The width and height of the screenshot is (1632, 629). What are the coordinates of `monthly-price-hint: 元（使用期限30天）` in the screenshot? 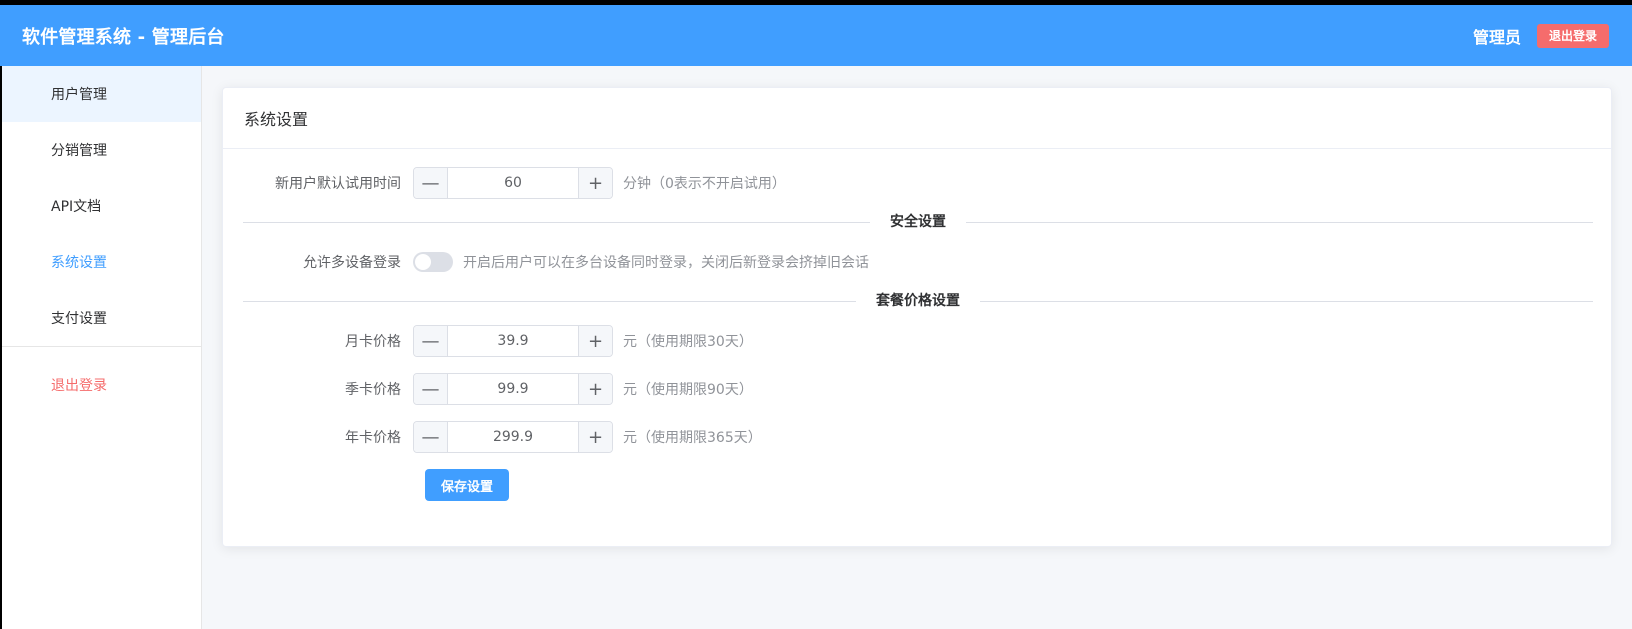 It's located at (688, 342).